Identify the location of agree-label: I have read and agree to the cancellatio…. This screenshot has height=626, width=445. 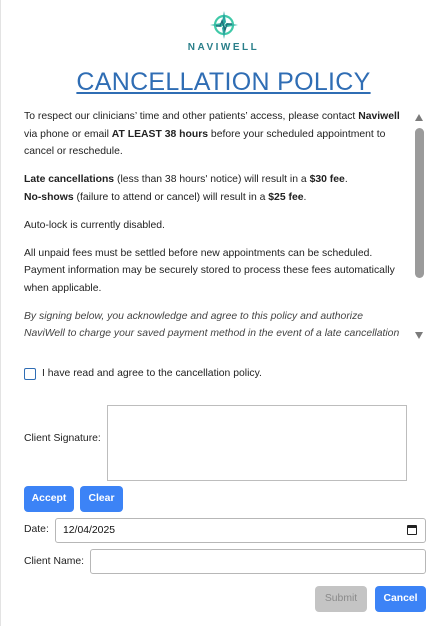
(152, 373).